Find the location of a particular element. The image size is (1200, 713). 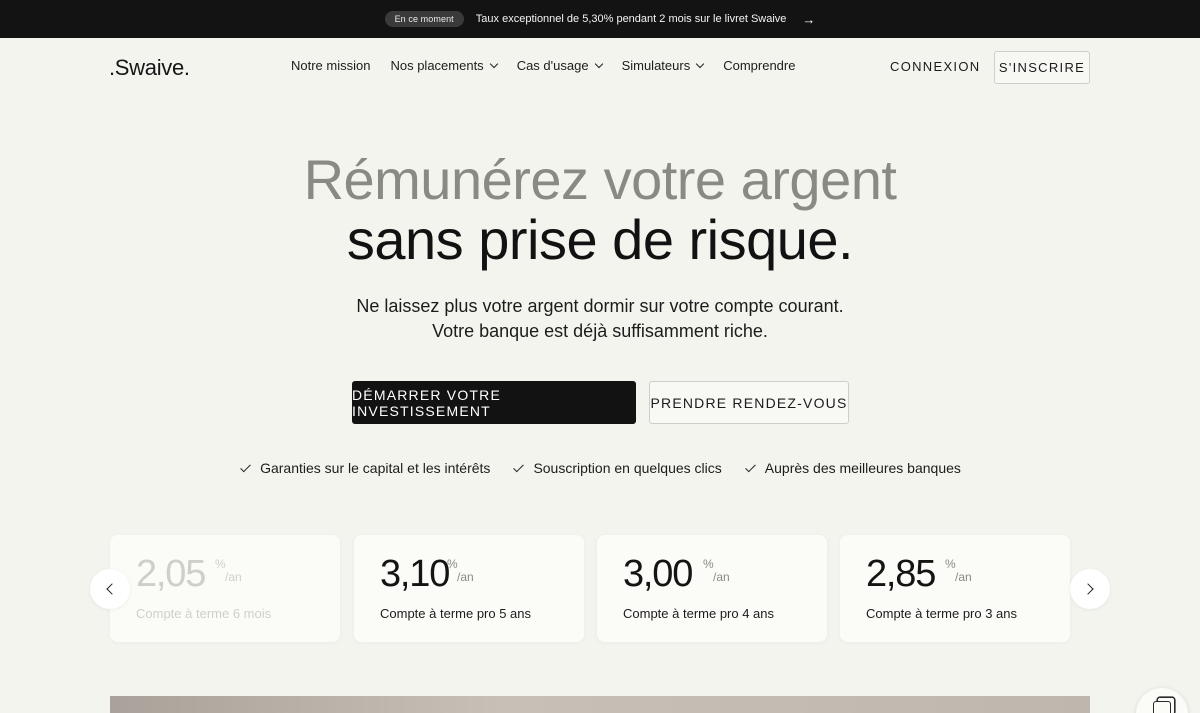

rate-card-label: Compte à terme pro 4 ans is located at coordinates (699, 613).